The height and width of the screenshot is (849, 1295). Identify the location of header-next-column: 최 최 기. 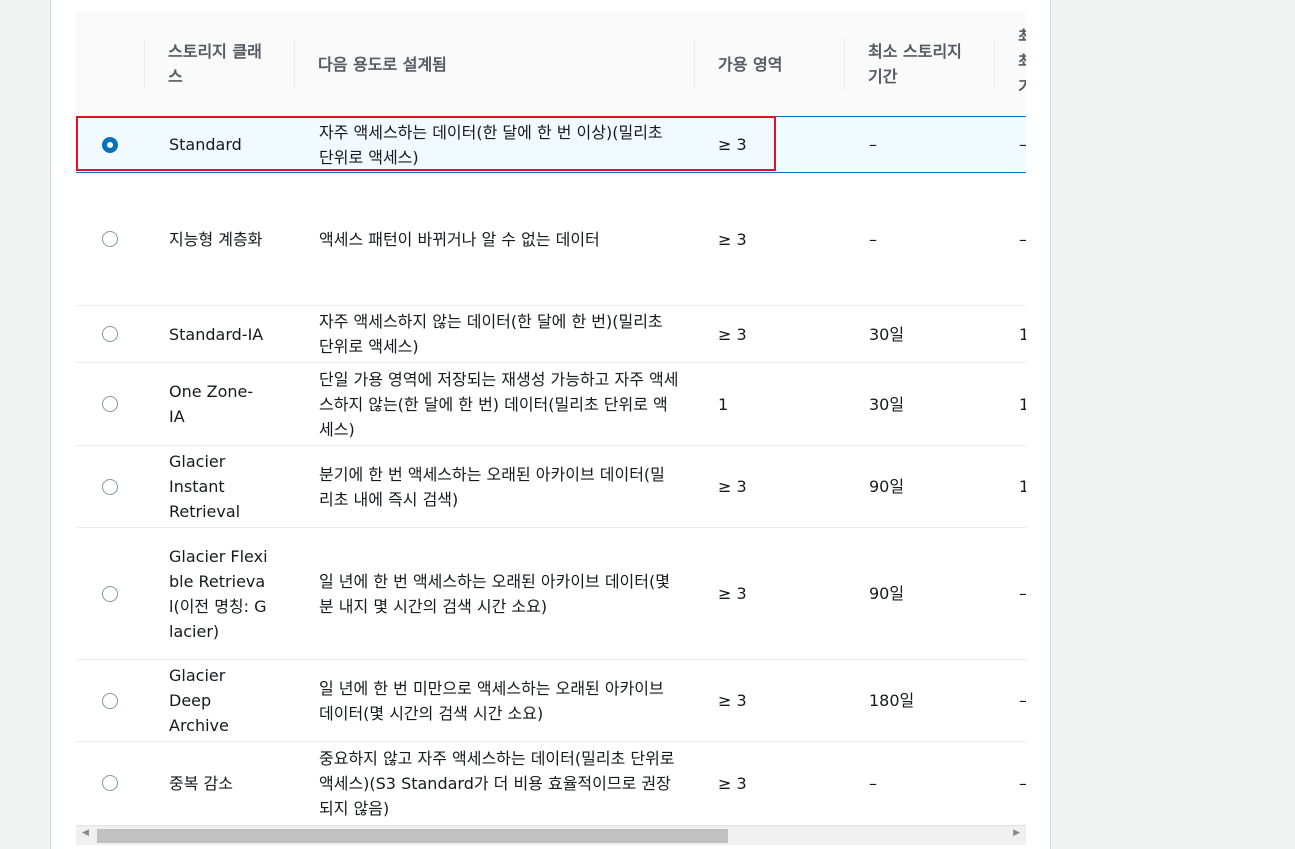
(1010, 64).